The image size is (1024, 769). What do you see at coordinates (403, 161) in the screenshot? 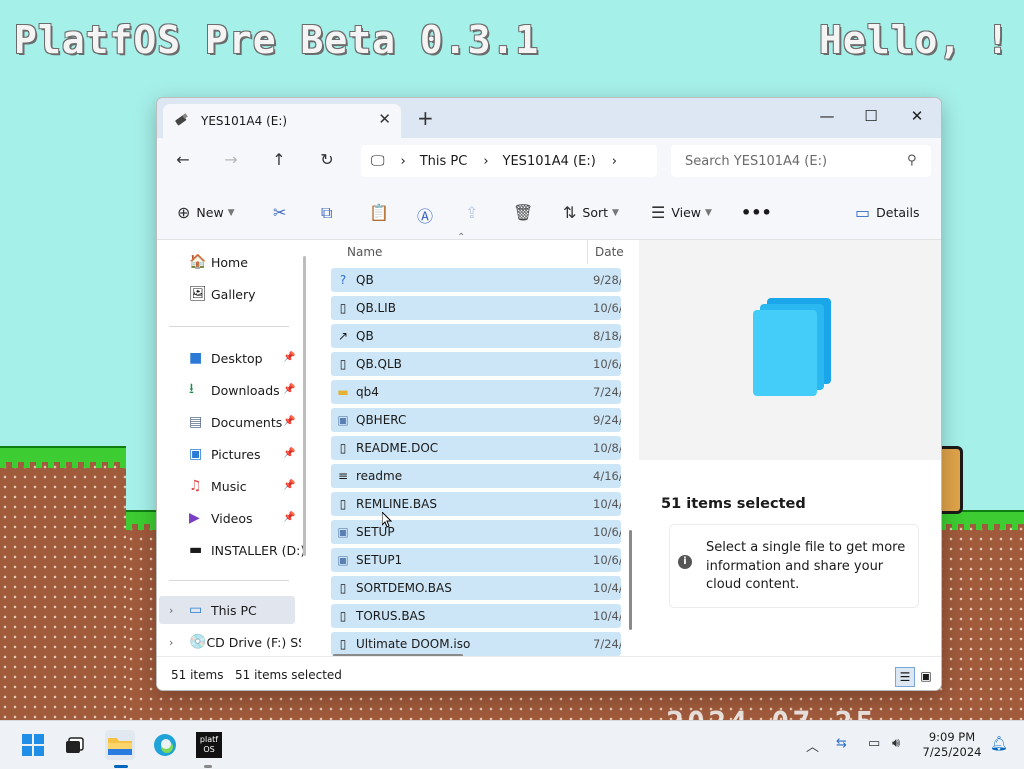
I see `breadcrumb-chevron-icon: ›` at bounding box center [403, 161].